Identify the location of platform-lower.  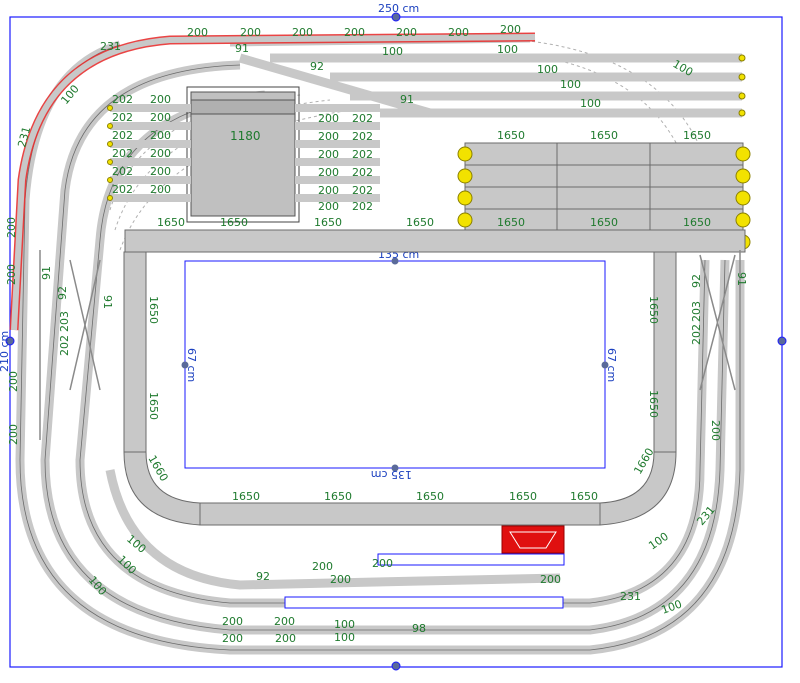
(424, 602).